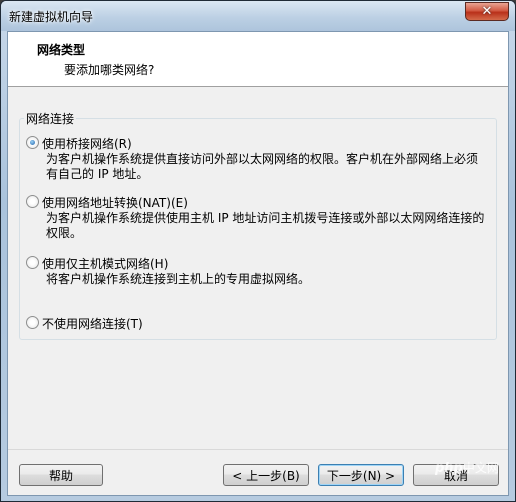  I want to click on group-label: 网络连接, so click(50, 118).